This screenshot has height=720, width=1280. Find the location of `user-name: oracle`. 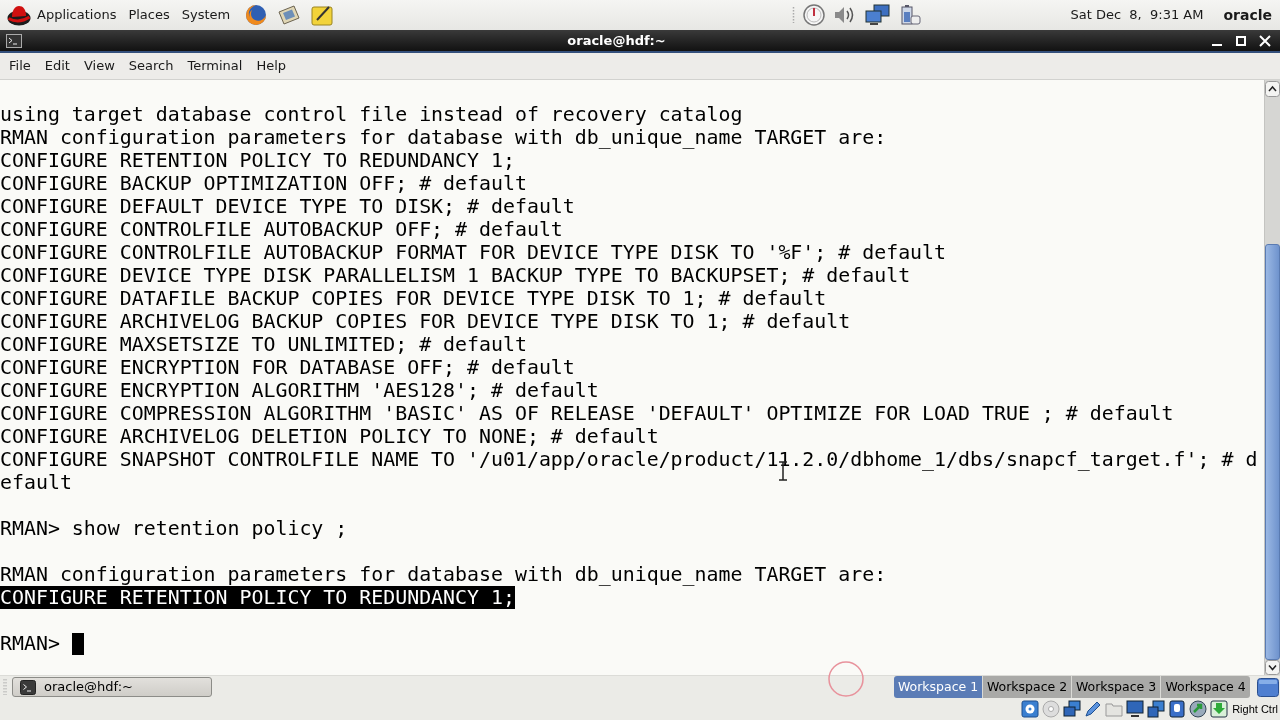

user-name: oracle is located at coordinates (1247, 15).